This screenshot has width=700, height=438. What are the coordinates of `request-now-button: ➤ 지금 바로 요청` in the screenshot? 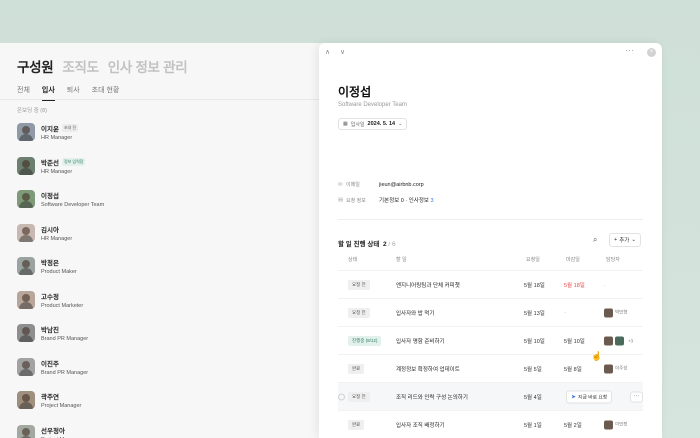 It's located at (589, 396).